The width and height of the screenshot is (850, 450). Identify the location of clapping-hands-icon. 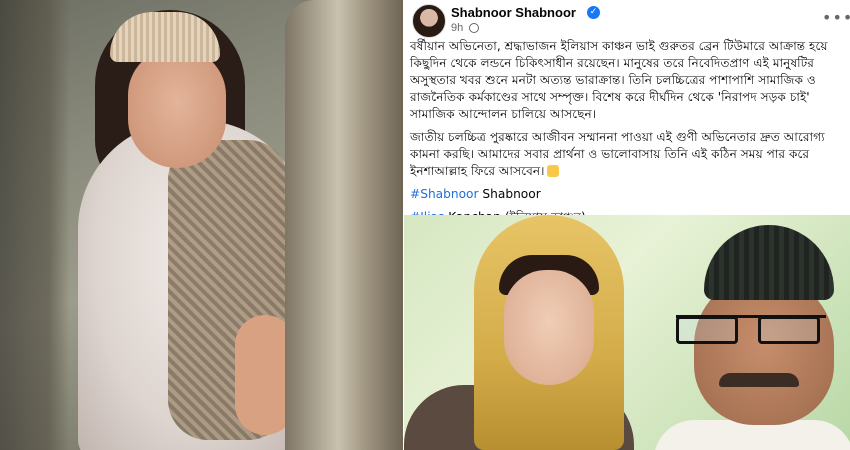
(552, 171).